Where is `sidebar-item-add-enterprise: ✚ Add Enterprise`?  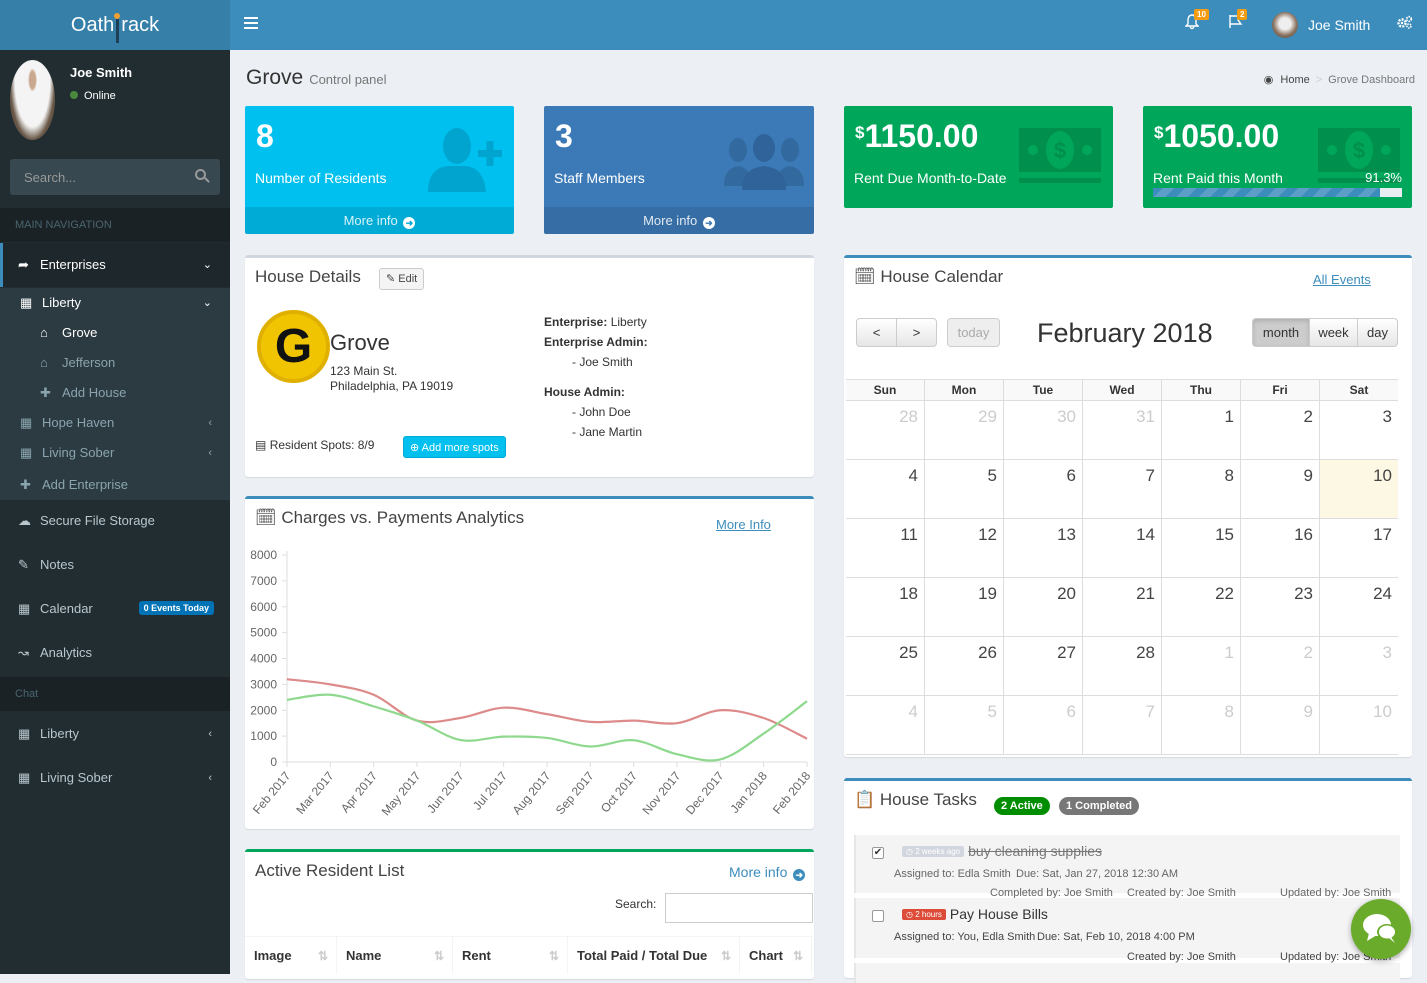 sidebar-item-add-enterprise: ✚ Add Enterprise is located at coordinates (115, 485).